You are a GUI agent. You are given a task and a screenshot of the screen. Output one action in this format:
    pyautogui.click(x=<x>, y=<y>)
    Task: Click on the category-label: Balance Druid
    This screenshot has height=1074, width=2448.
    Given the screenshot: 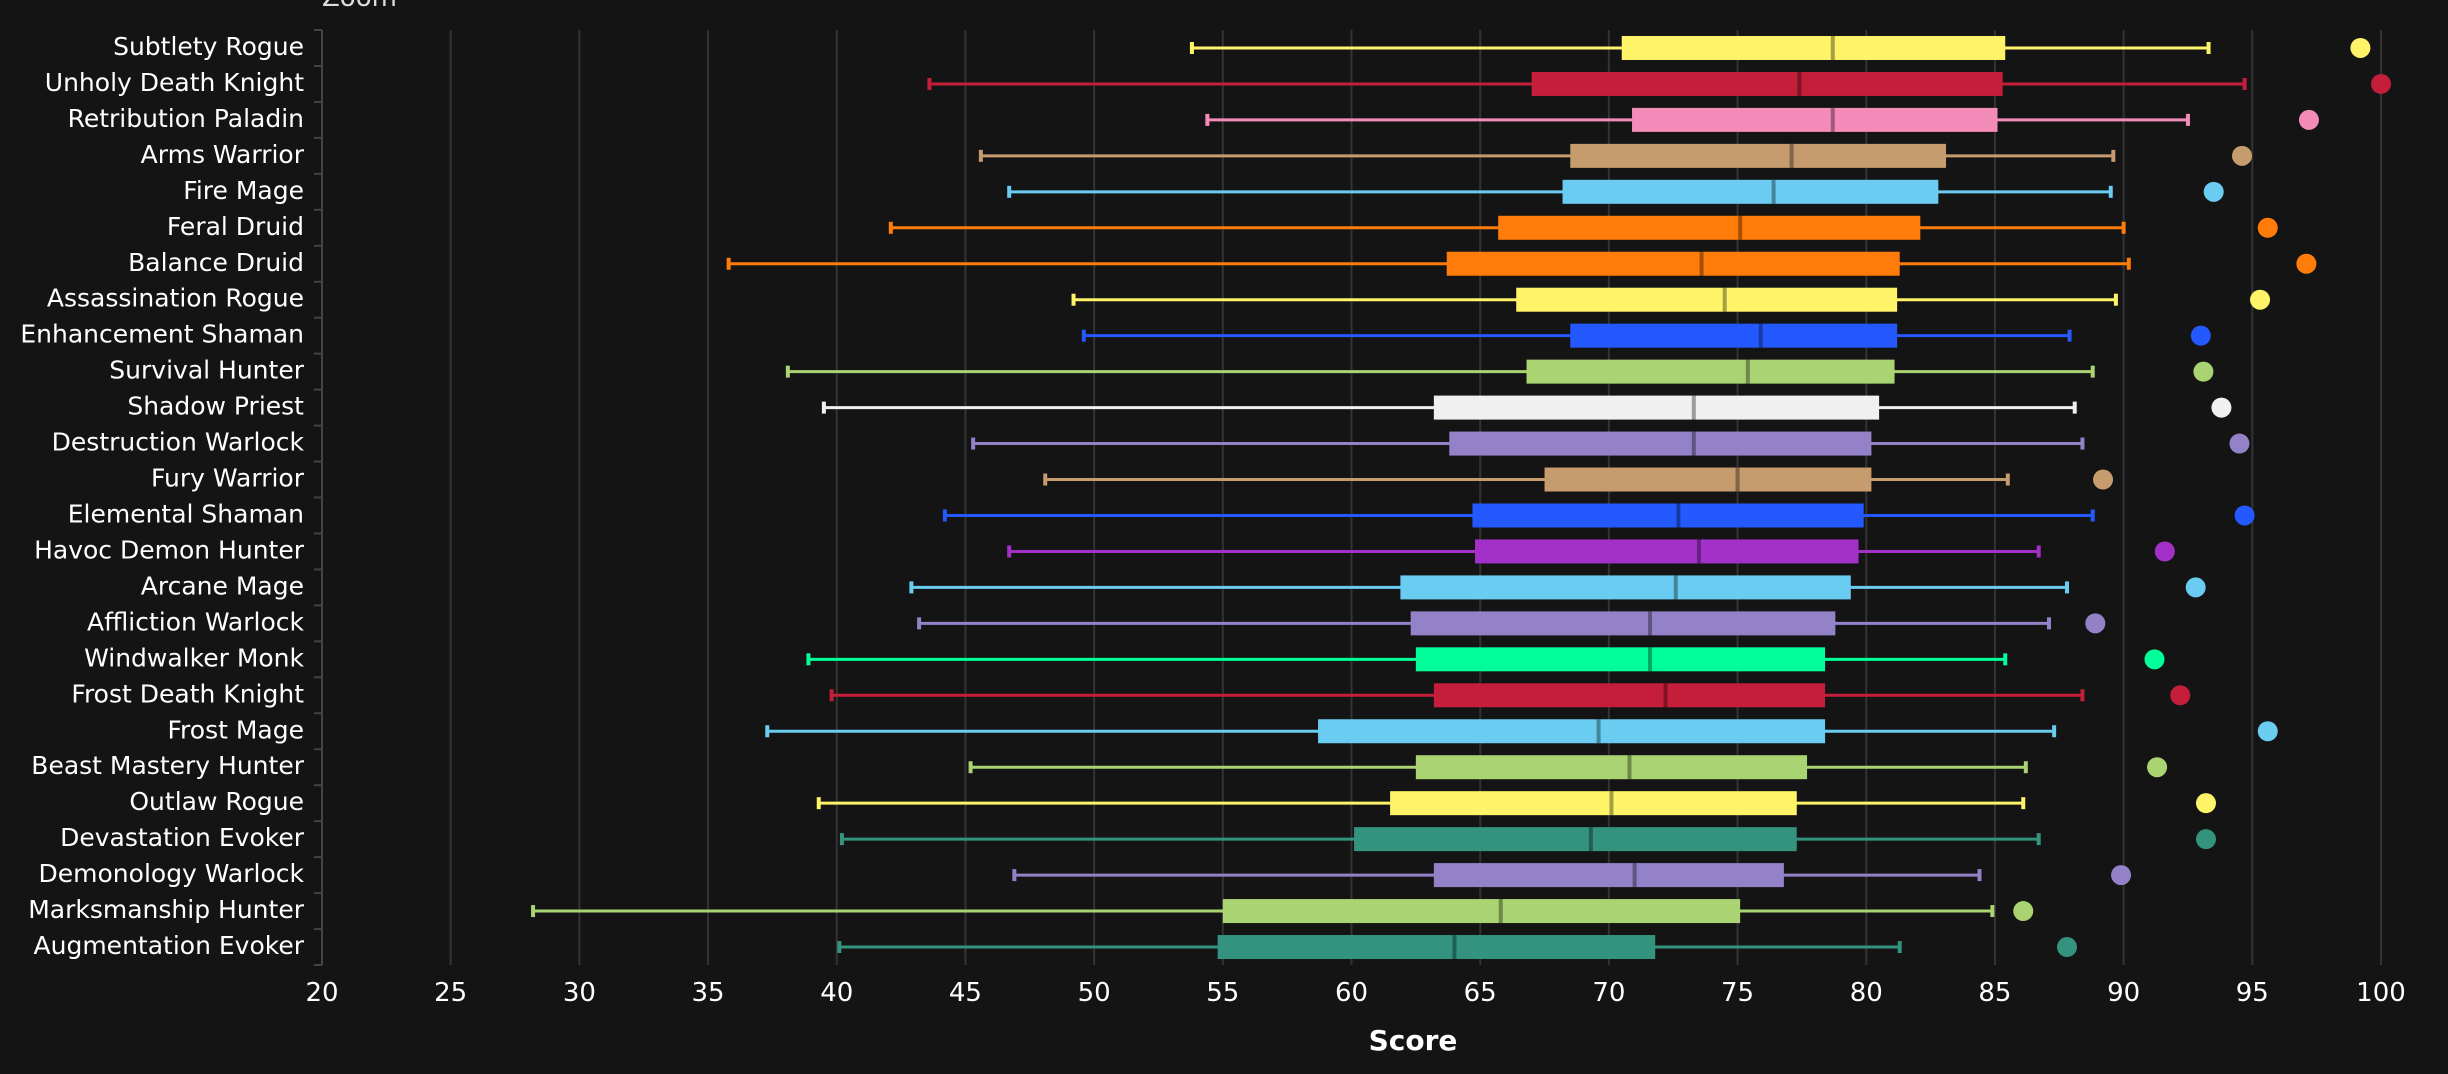 What is the action you would take?
    pyautogui.click(x=216, y=262)
    